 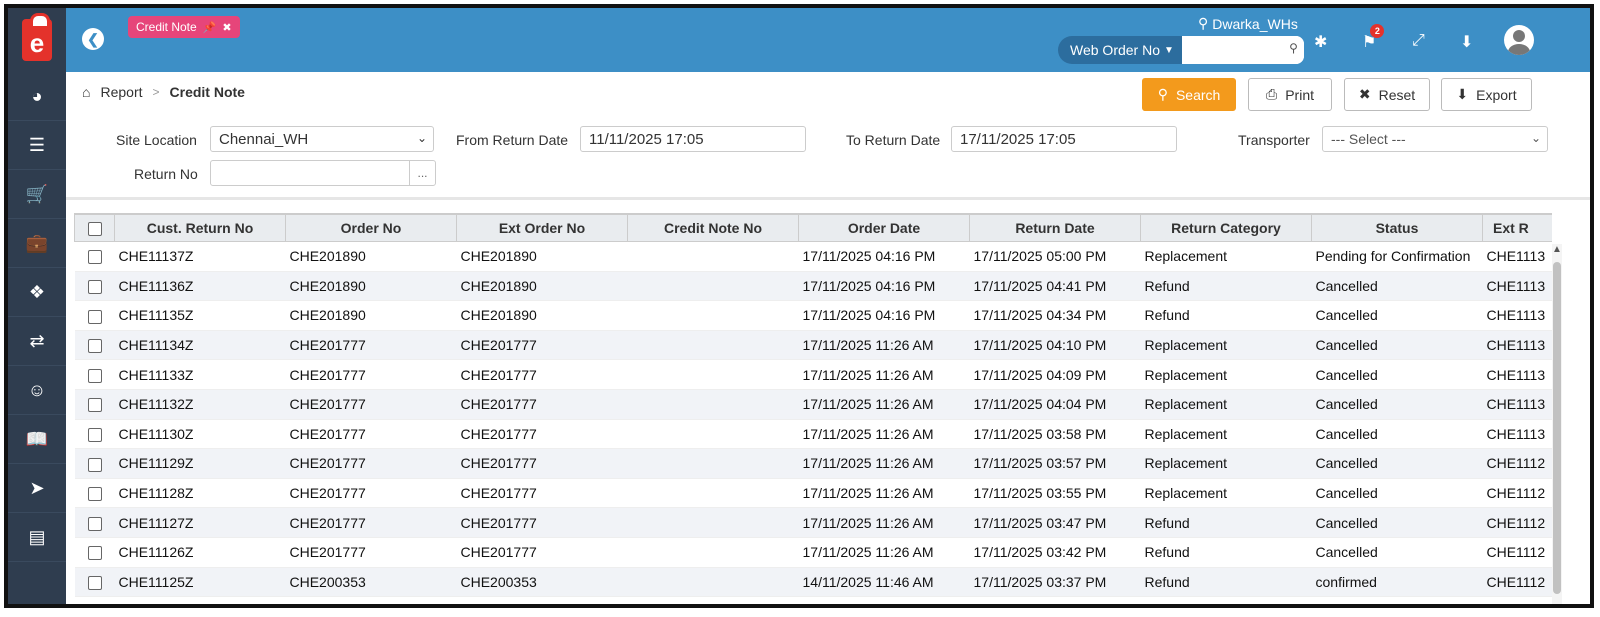 I want to click on scrollbar-thumb, so click(x=1557, y=428).